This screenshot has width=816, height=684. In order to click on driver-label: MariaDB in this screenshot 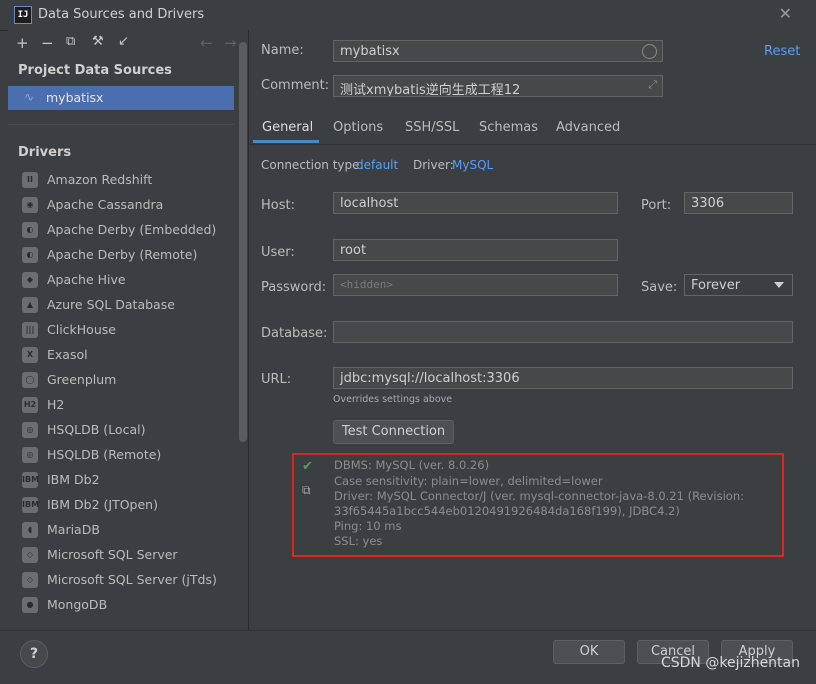, I will do `click(73, 529)`.